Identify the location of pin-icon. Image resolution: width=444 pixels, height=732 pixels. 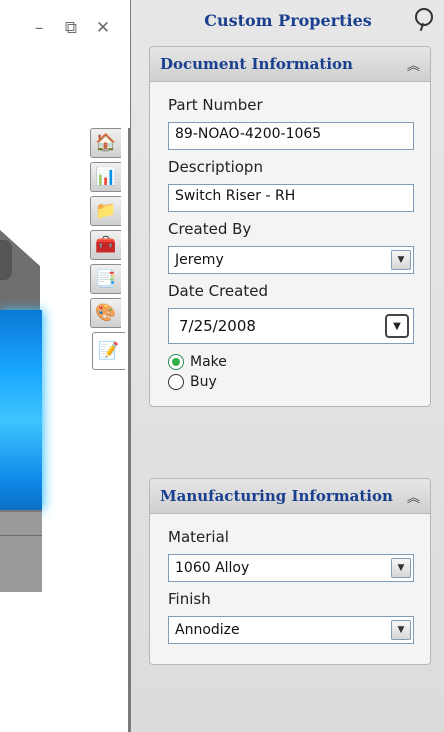
(424, 17).